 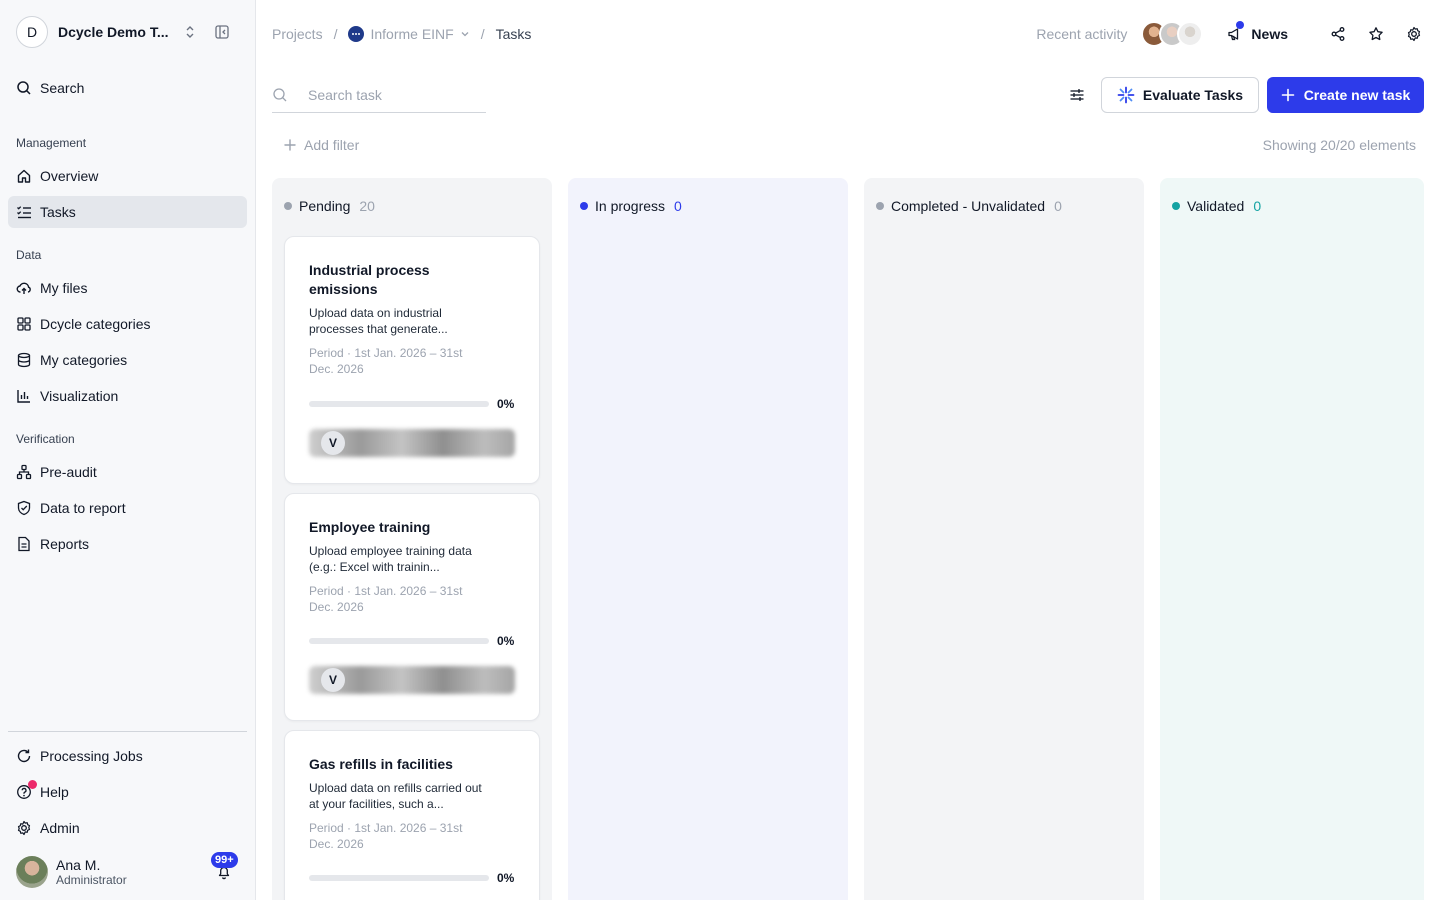 What do you see at coordinates (127, 544) in the screenshot?
I see `sidebar-item-reports: Reports` at bounding box center [127, 544].